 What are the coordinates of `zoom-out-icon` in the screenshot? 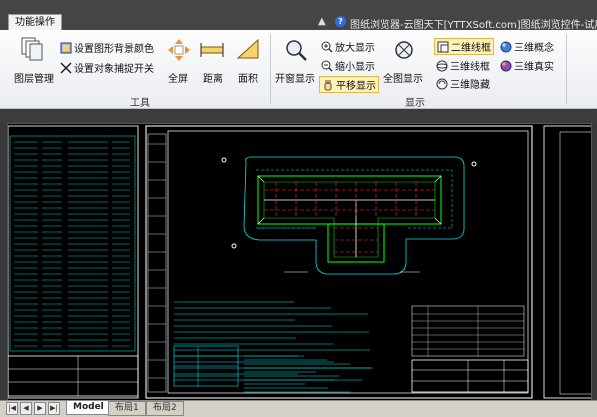 It's located at (327, 66).